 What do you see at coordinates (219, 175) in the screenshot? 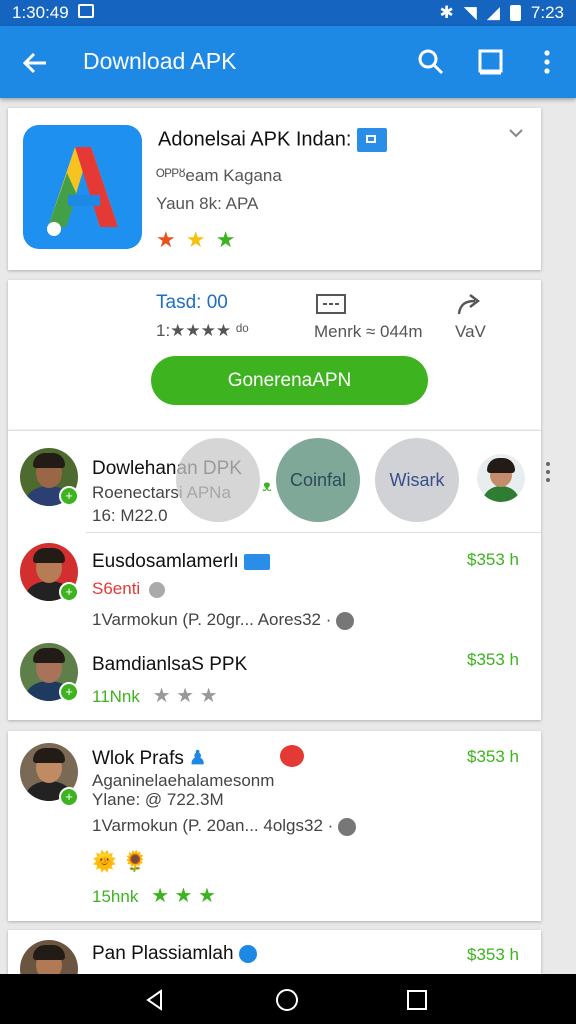
I see `app-developer: ᴼᴾᴾᴽeam Kagana` at bounding box center [219, 175].